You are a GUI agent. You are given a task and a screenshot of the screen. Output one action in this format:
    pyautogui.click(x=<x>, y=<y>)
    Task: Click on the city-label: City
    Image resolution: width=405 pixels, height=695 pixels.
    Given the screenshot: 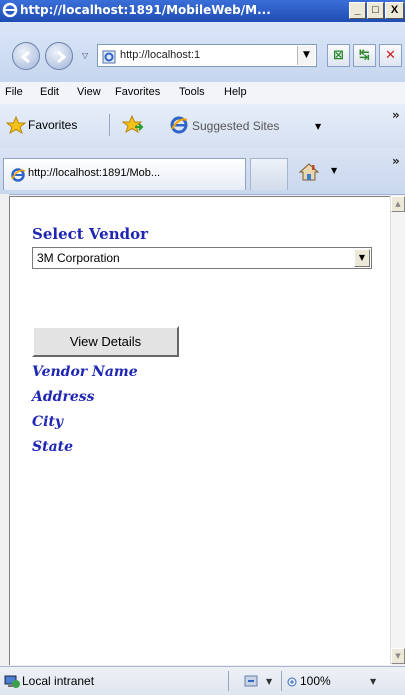 What is the action you would take?
    pyautogui.click(x=48, y=422)
    